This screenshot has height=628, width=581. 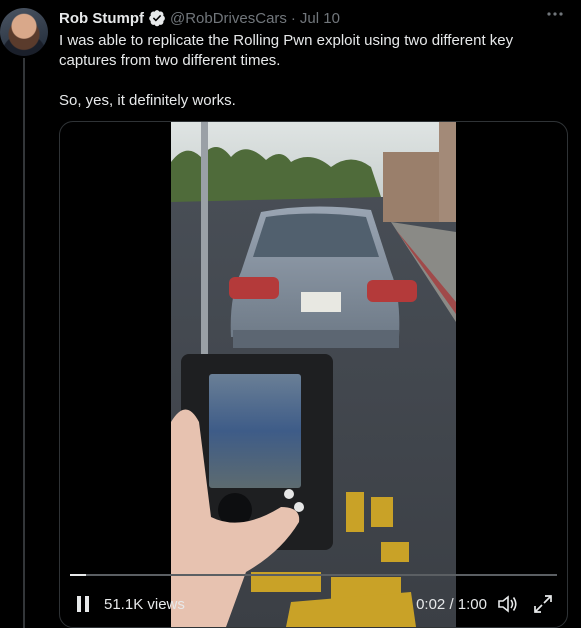 What do you see at coordinates (555, 16) in the screenshot?
I see `more-horizontal-icon` at bounding box center [555, 16].